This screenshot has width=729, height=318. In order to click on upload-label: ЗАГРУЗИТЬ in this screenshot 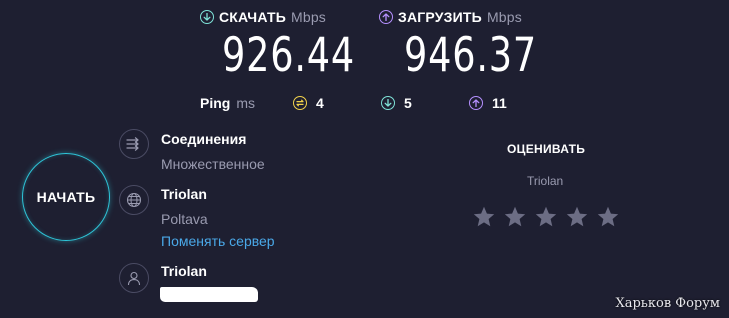, I will do `click(440, 17)`.